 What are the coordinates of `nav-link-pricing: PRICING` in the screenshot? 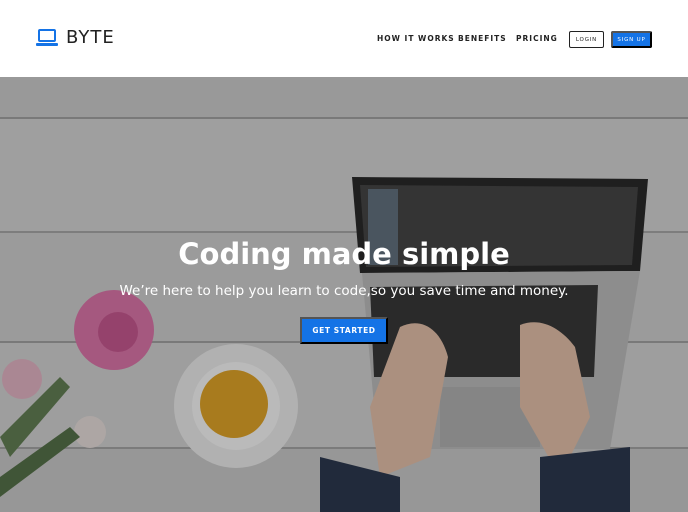 It's located at (537, 38).